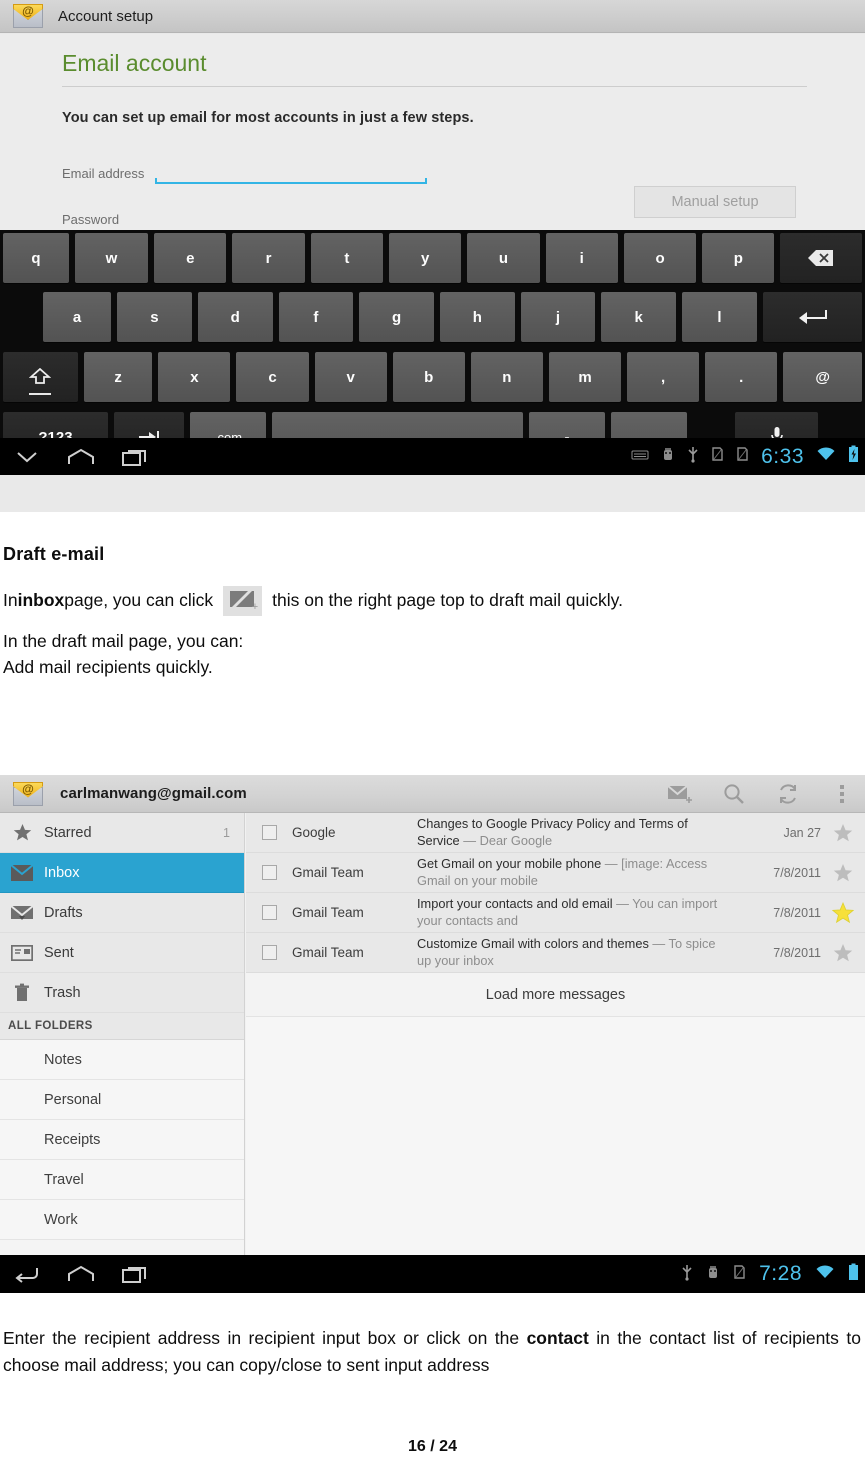  What do you see at coordinates (62, 992) in the screenshot?
I see `sidebar-item-label: Trash` at bounding box center [62, 992].